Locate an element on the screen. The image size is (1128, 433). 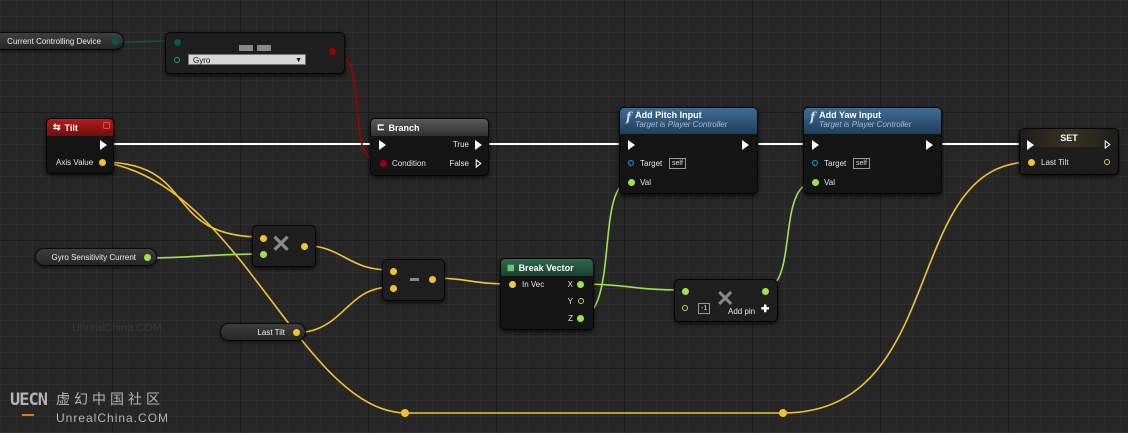
target-label: Target is located at coordinates (651, 163).